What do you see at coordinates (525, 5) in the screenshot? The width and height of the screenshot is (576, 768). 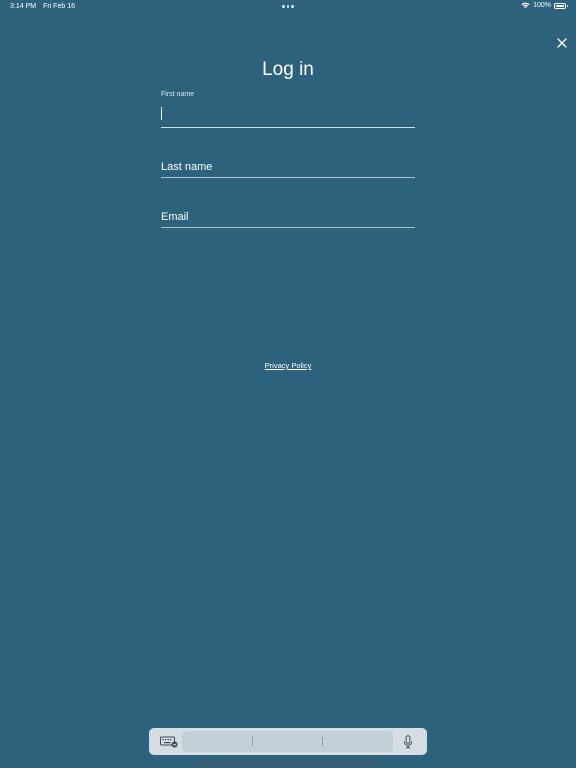 I see `wifi-icon` at bounding box center [525, 5].